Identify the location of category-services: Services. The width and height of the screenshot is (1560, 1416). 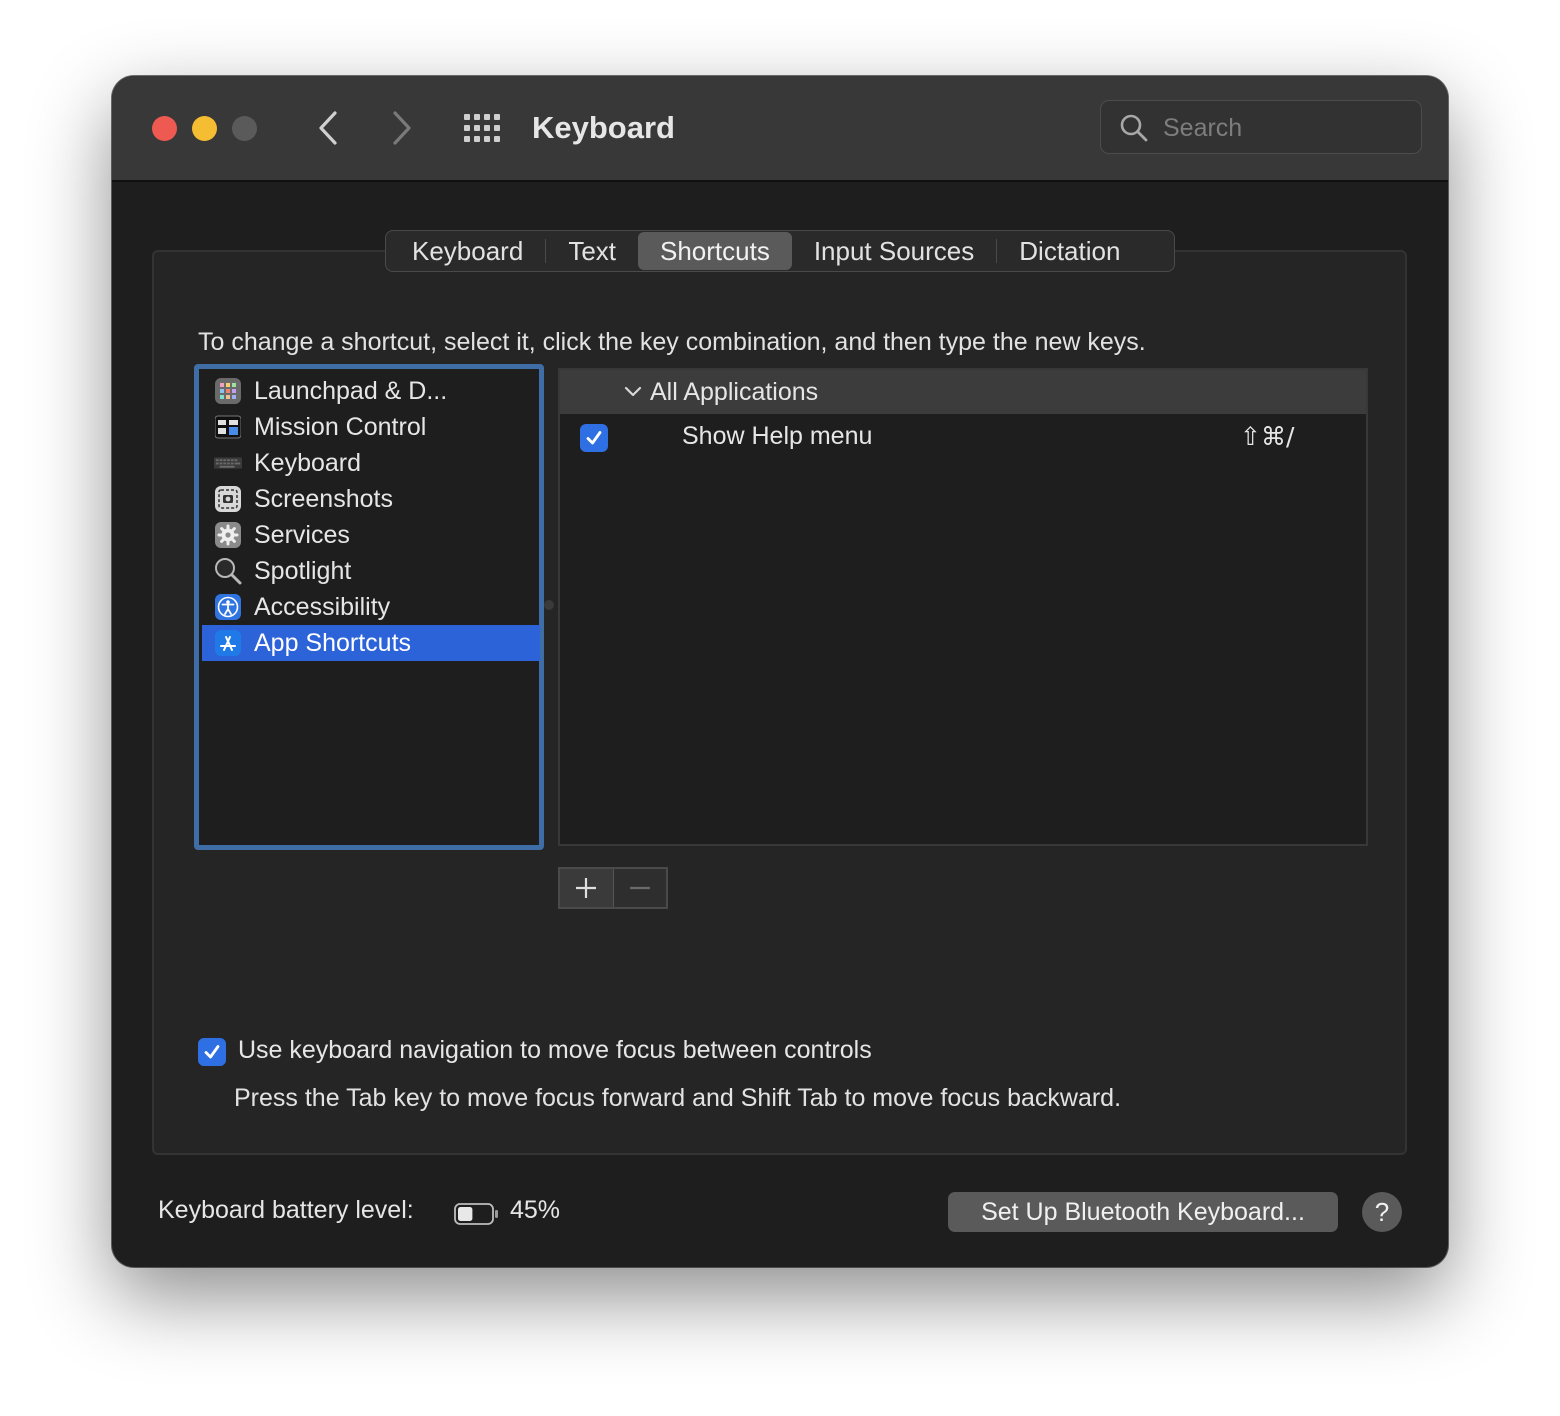
(371, 535).